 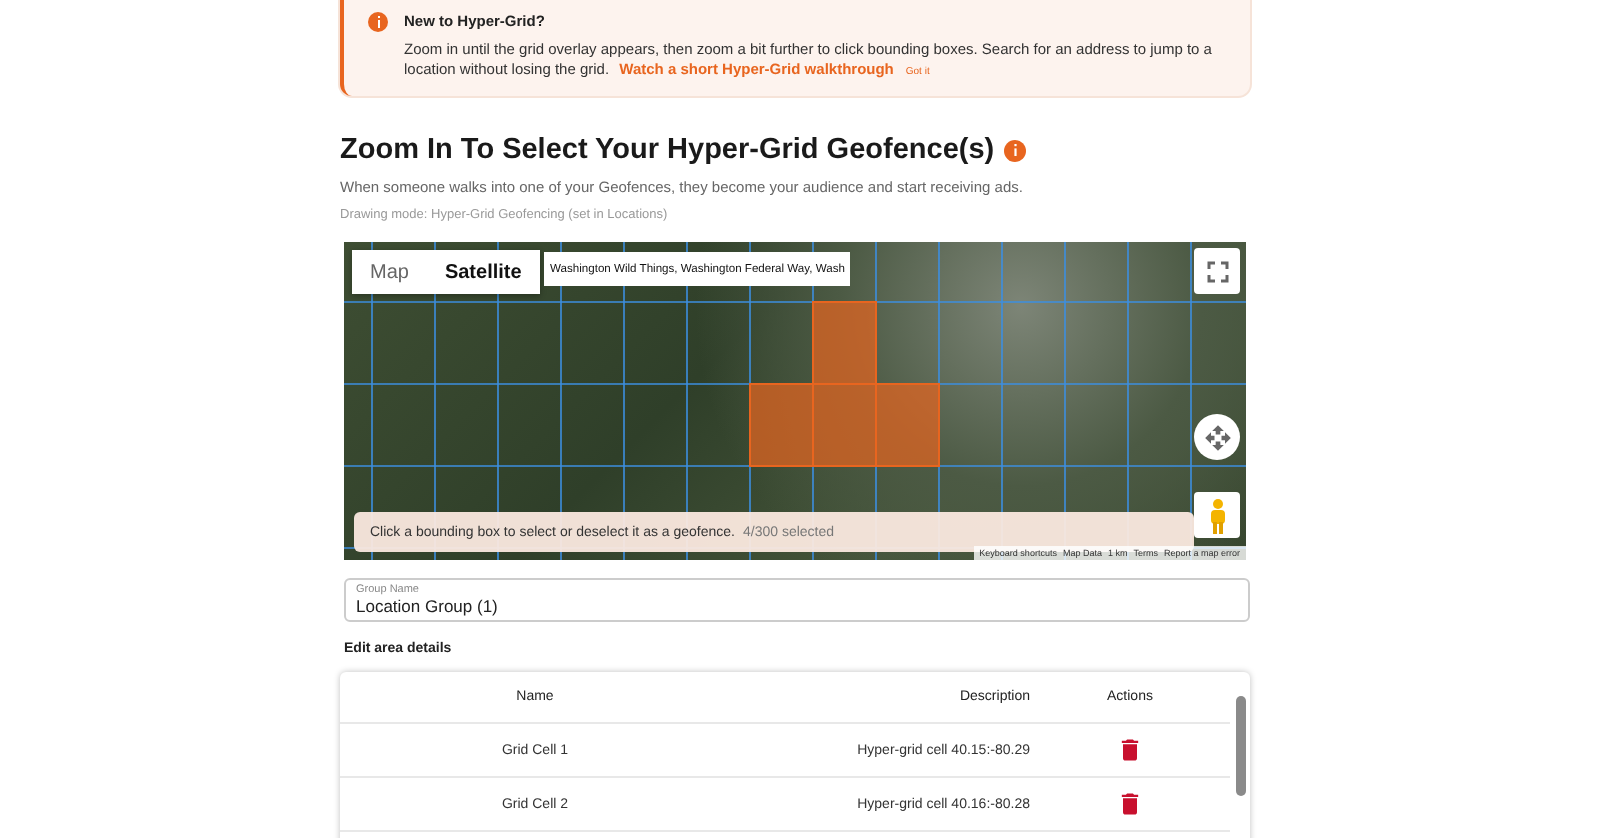 What do you see at coordinates (428, 606) in the screenshot?
I see `field-value: Location Group (1)` at bounding box center [428, 606].